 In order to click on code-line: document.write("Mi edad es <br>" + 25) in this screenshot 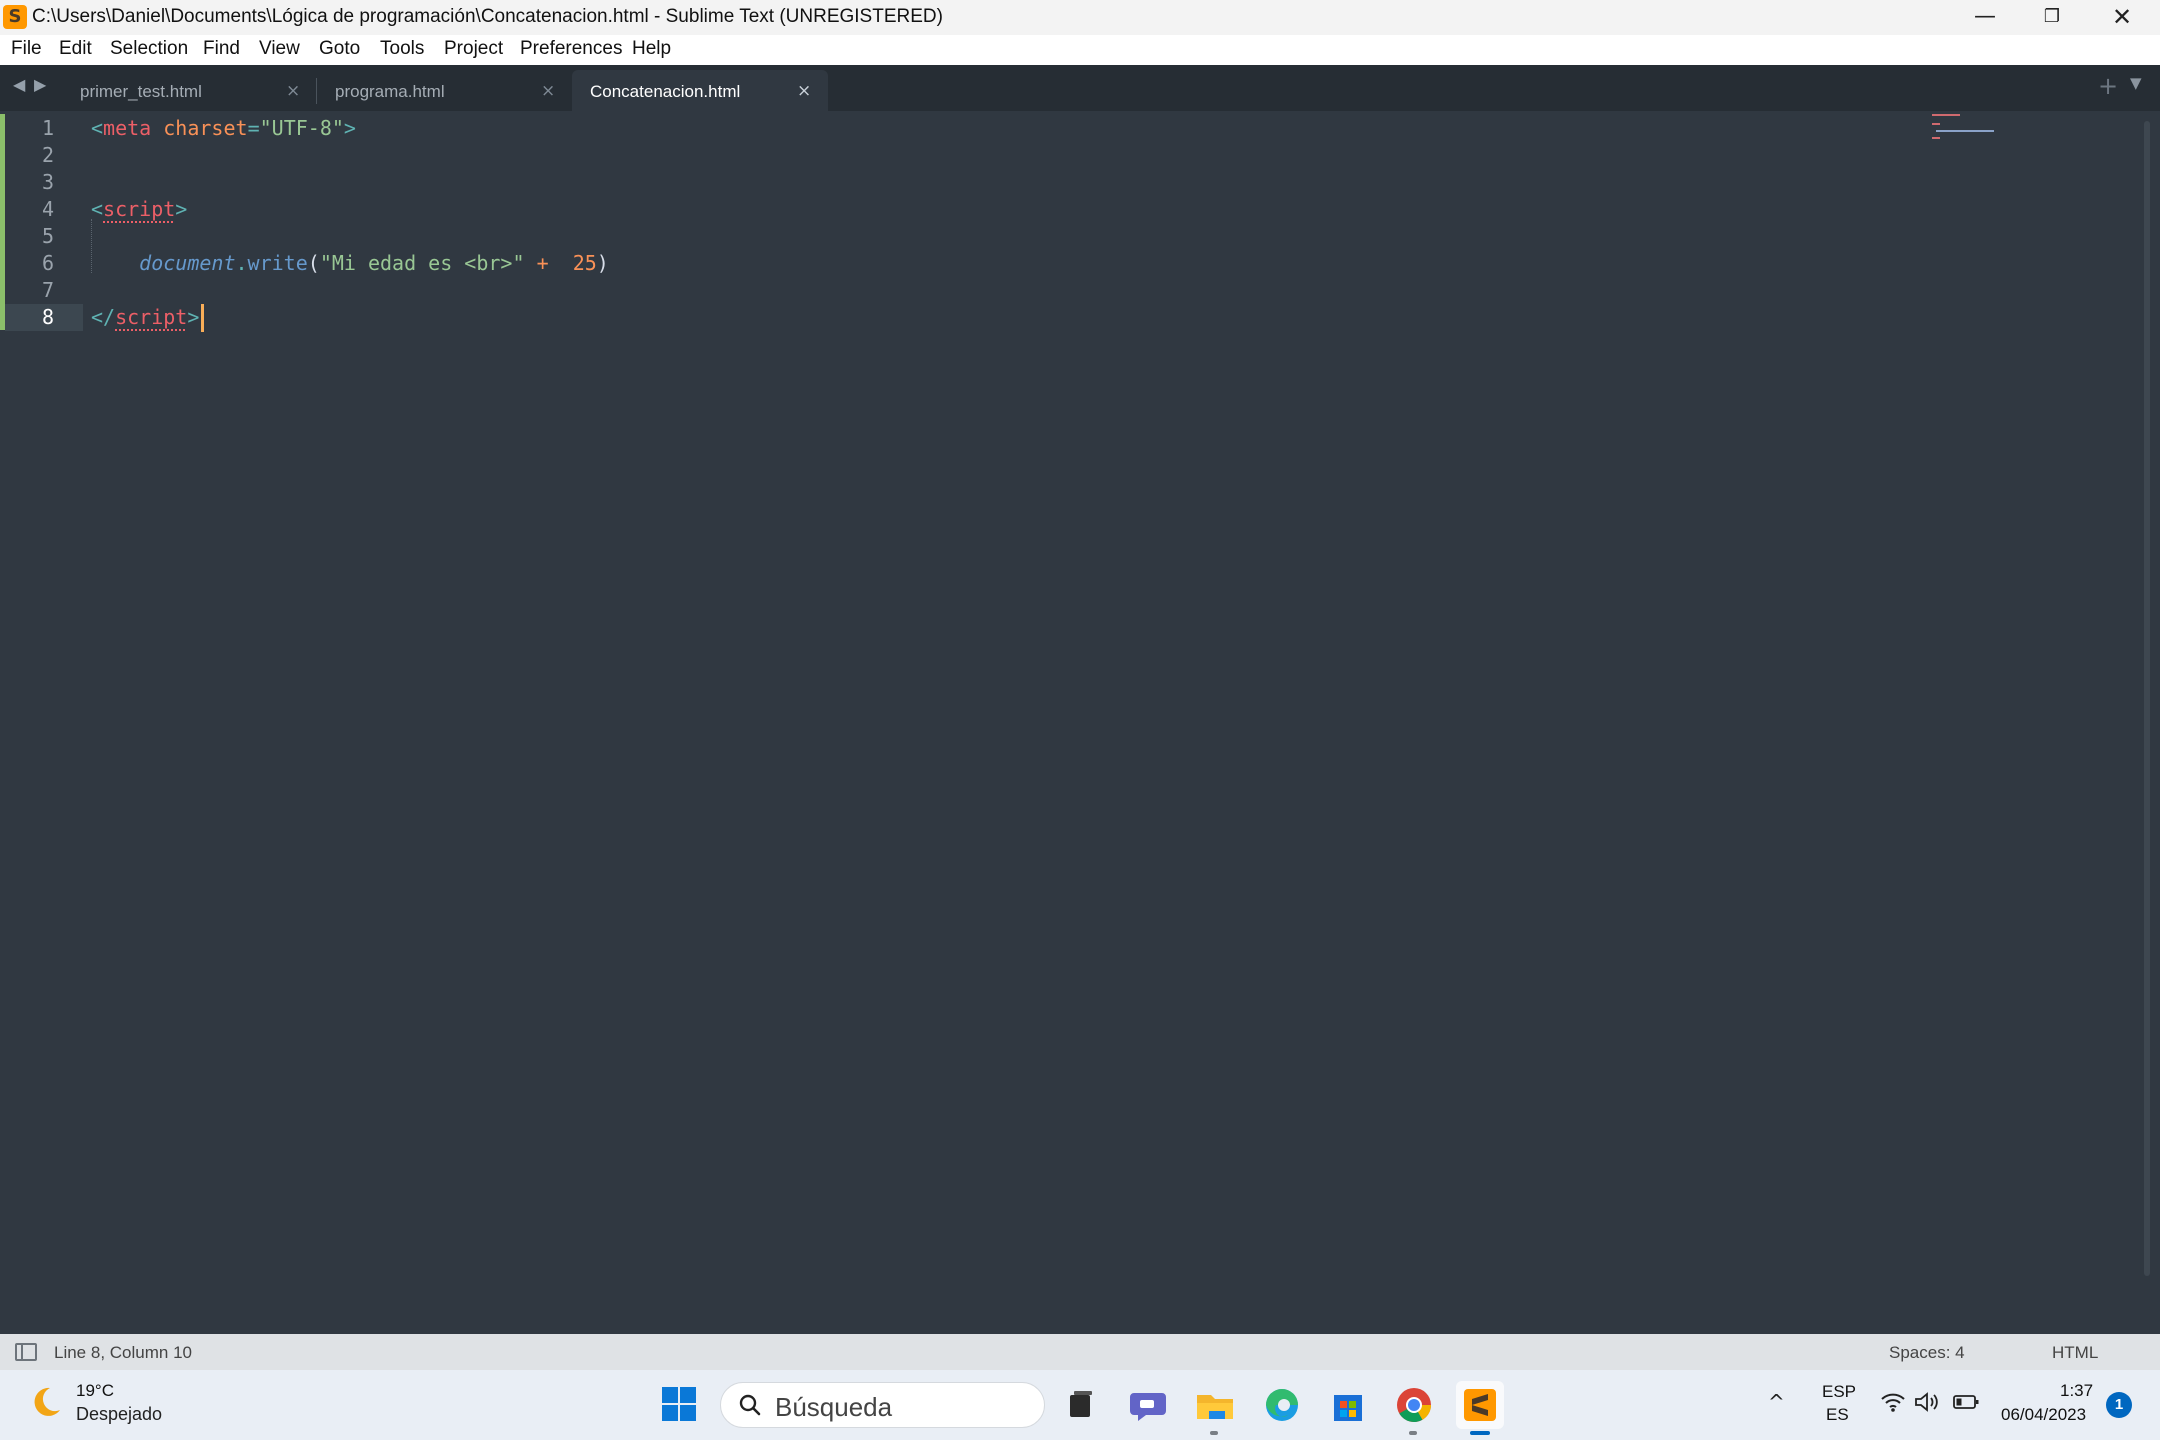, I will do `click(350, 263)`.